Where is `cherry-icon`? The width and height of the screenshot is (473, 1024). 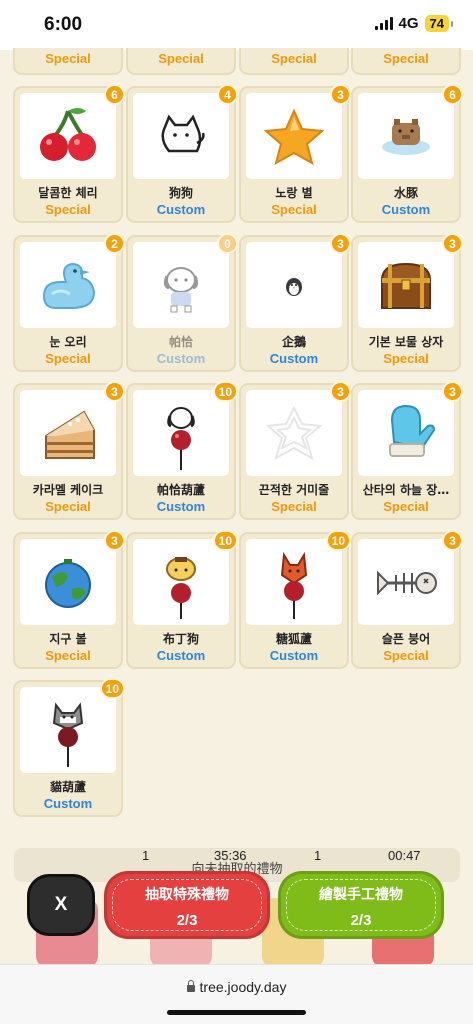
cherry-icon is located at coordinates (68, 134).